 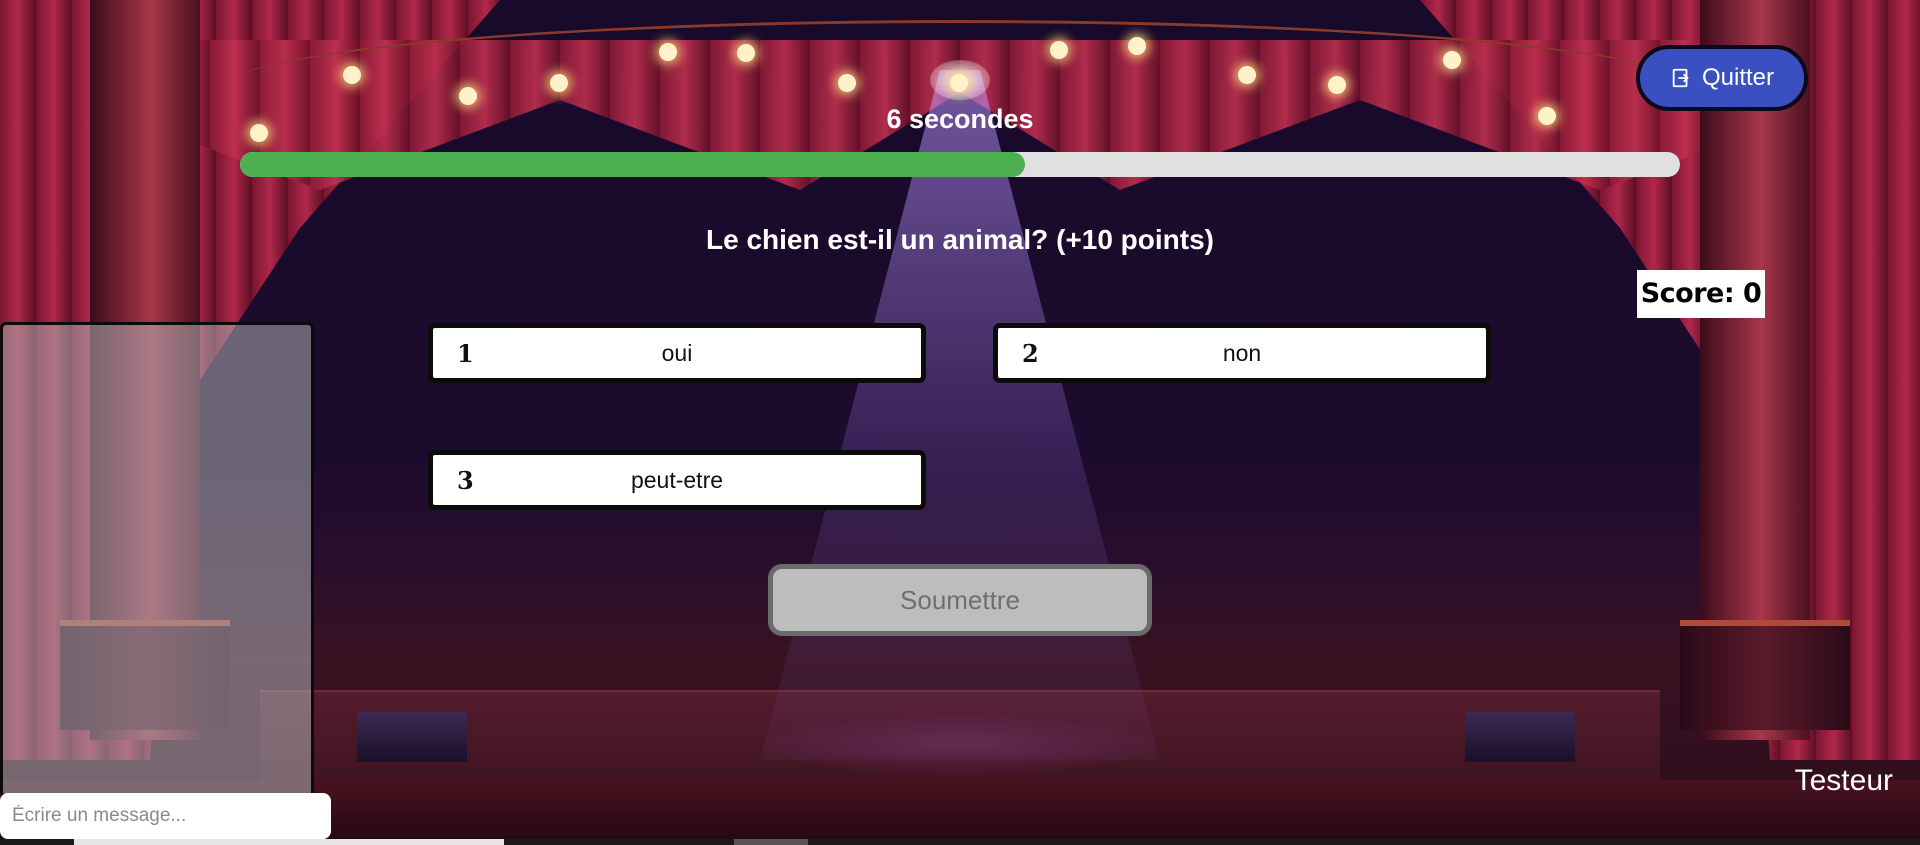 I want to click on answer-label: peut-etre, so click(x=677, y=479).